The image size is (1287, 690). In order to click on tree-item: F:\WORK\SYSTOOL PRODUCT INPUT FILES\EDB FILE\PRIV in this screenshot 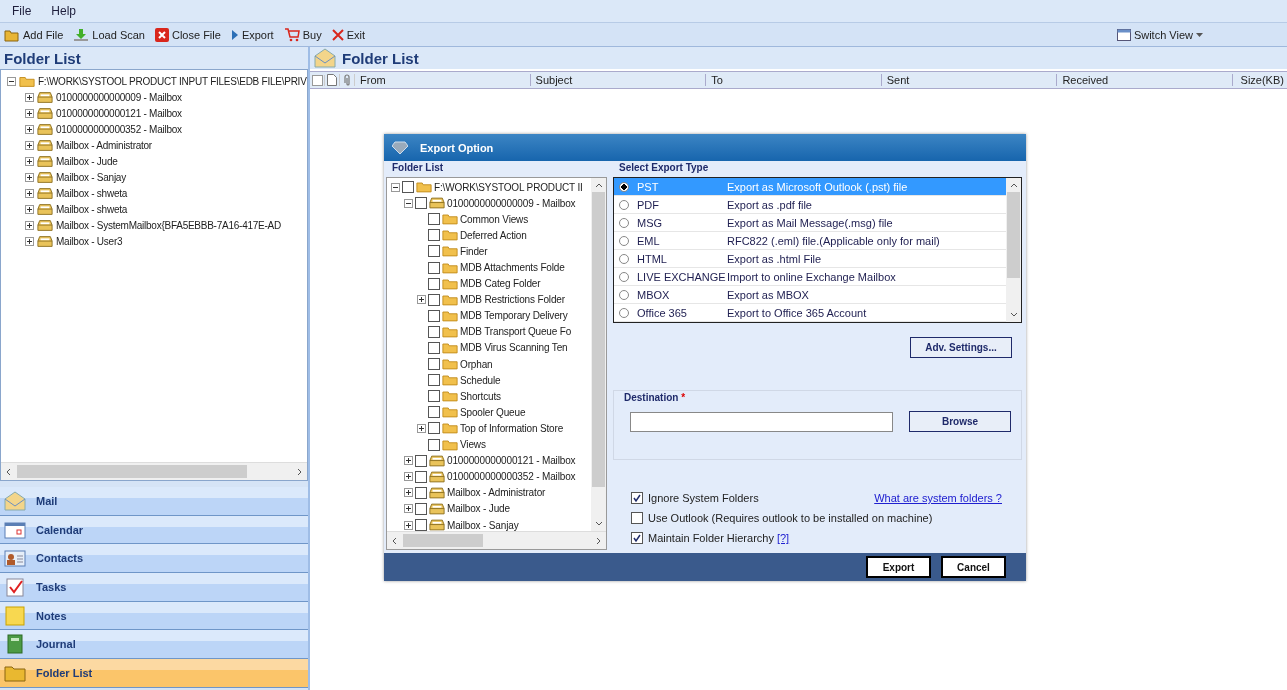, I will do `click(172, 81)`.